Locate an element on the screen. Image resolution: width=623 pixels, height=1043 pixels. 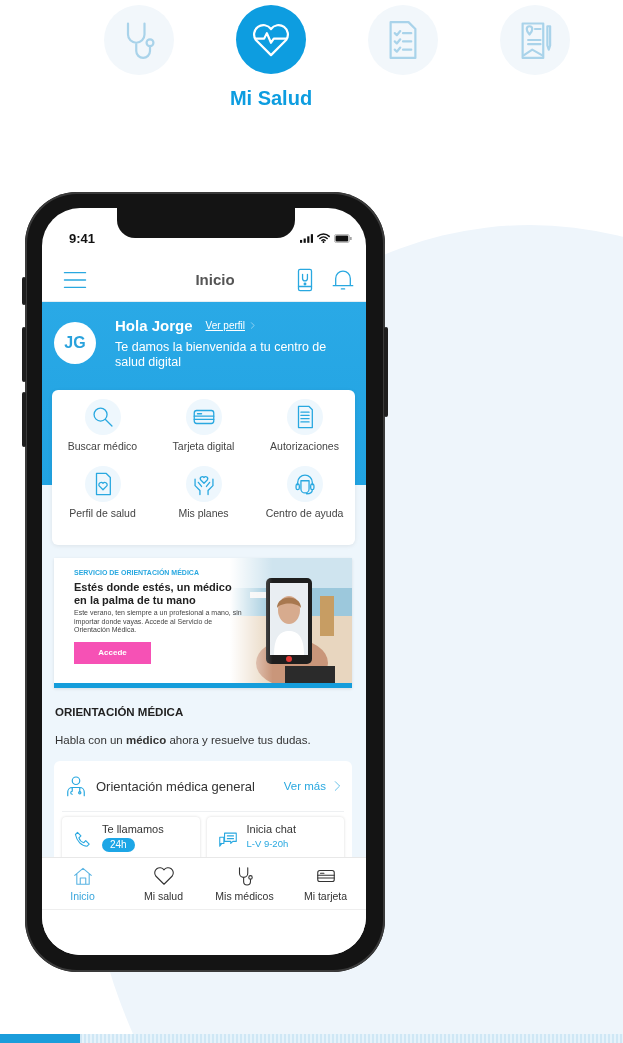
heart-icon is located at coordinates (163, 876).